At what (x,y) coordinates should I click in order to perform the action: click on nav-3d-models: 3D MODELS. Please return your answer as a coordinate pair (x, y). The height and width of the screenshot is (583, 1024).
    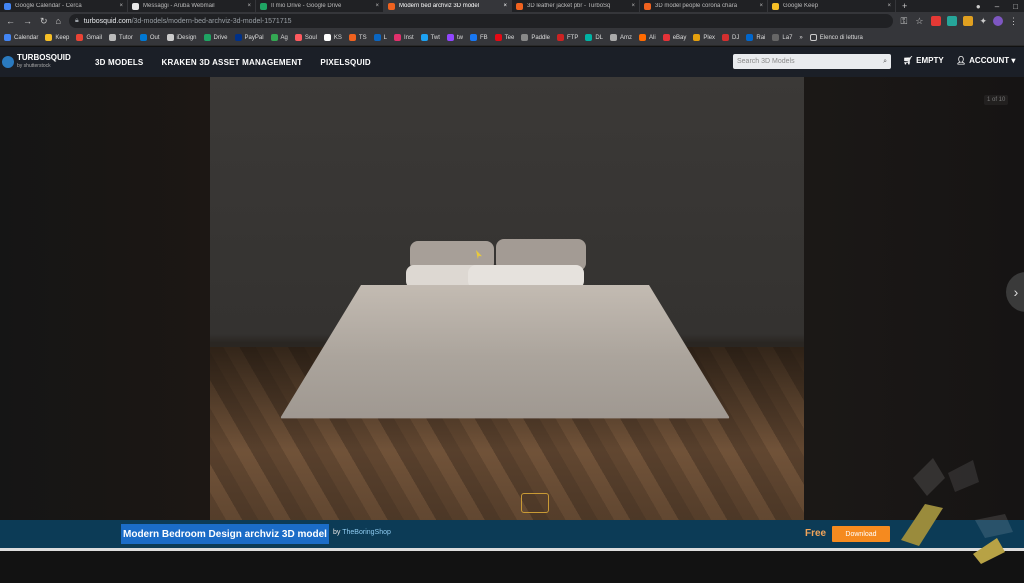
    Looking at the image, I should click on (119, 62).